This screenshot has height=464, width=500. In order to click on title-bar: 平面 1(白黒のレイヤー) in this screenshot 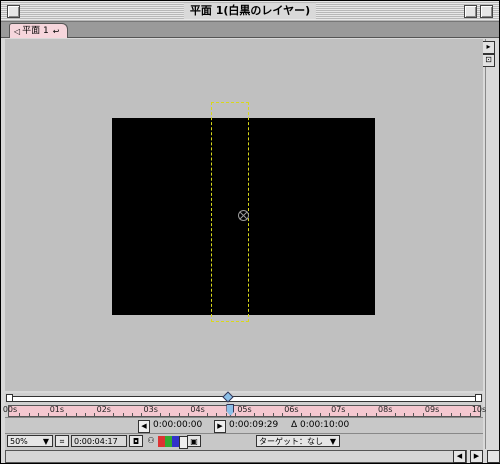, I will do `click(250, 11)`.